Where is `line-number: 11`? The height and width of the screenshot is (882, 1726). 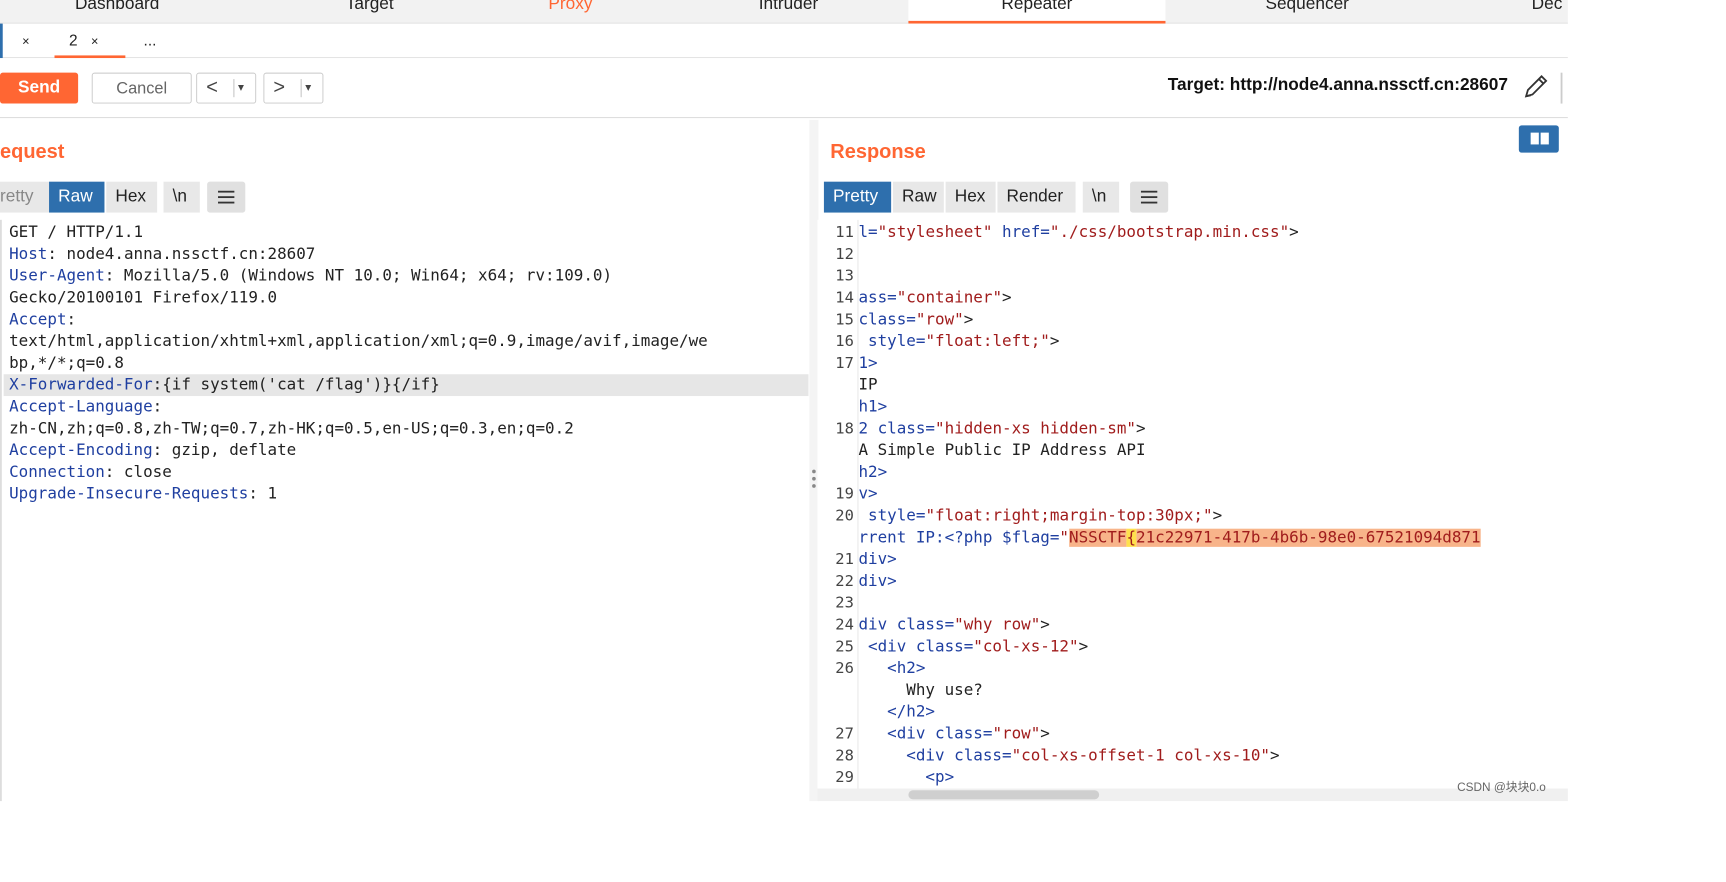
line-number: 11 is located at coordinates (844, 232).